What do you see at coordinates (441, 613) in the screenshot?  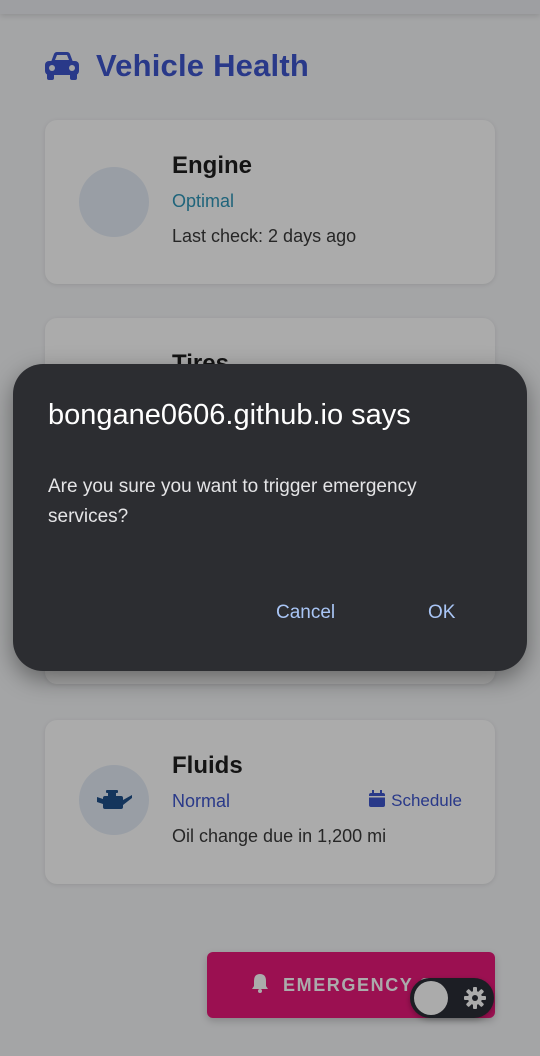 I see `ok-button: OK` at bounding box center [441, 613].